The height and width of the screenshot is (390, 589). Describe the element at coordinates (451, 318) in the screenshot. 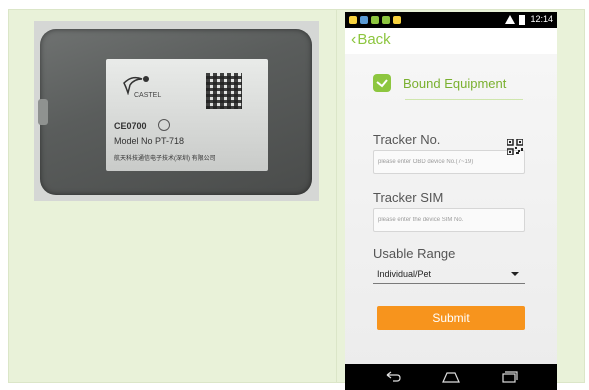

I see `submit-button: Submit` at that location.